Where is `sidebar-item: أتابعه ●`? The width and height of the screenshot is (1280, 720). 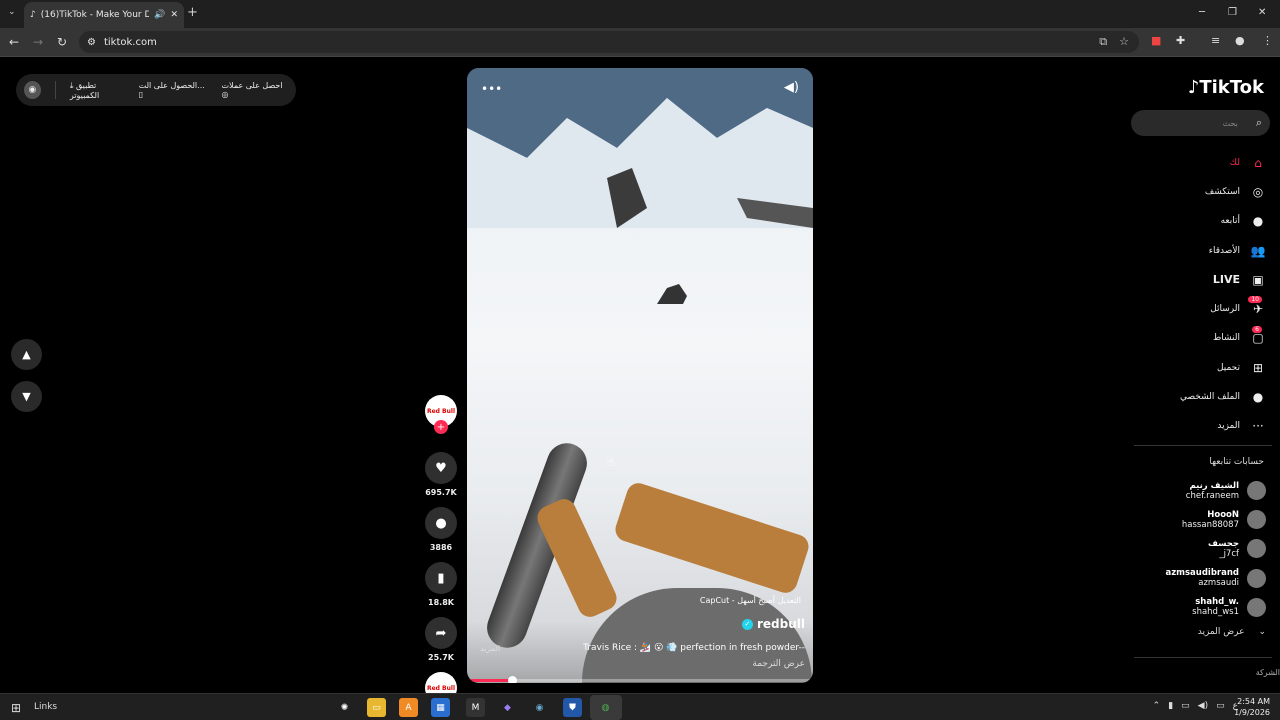 sidebar-item: أتابعه ● is located at coordinates (1196, 221).